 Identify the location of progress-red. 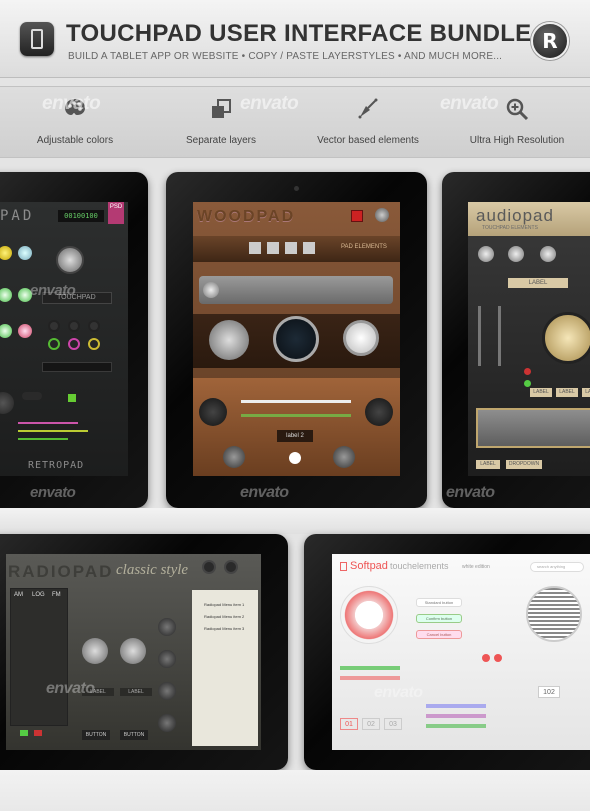
(370, 678).